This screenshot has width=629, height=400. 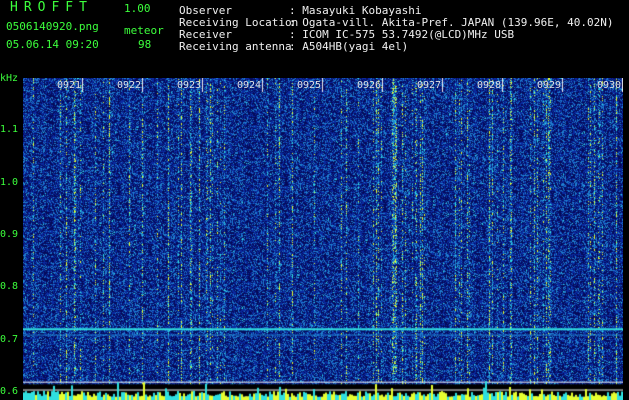 What do you see at coordinates (9, 130) in the screenshot?
I see `y-tick-label: 1.1` at bounding box center [9, 130].